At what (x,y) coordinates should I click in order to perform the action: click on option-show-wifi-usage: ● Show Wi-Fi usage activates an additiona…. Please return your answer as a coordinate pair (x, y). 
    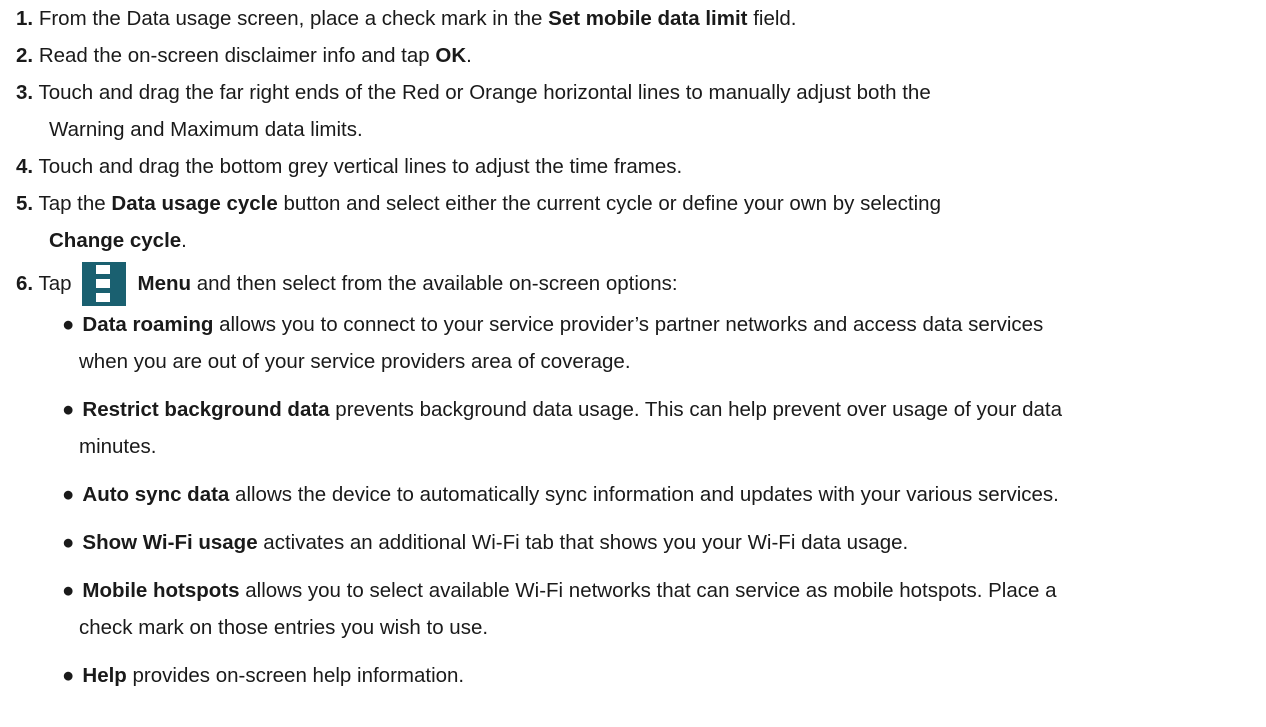
    Looking at the image, I should click on (485, 543).